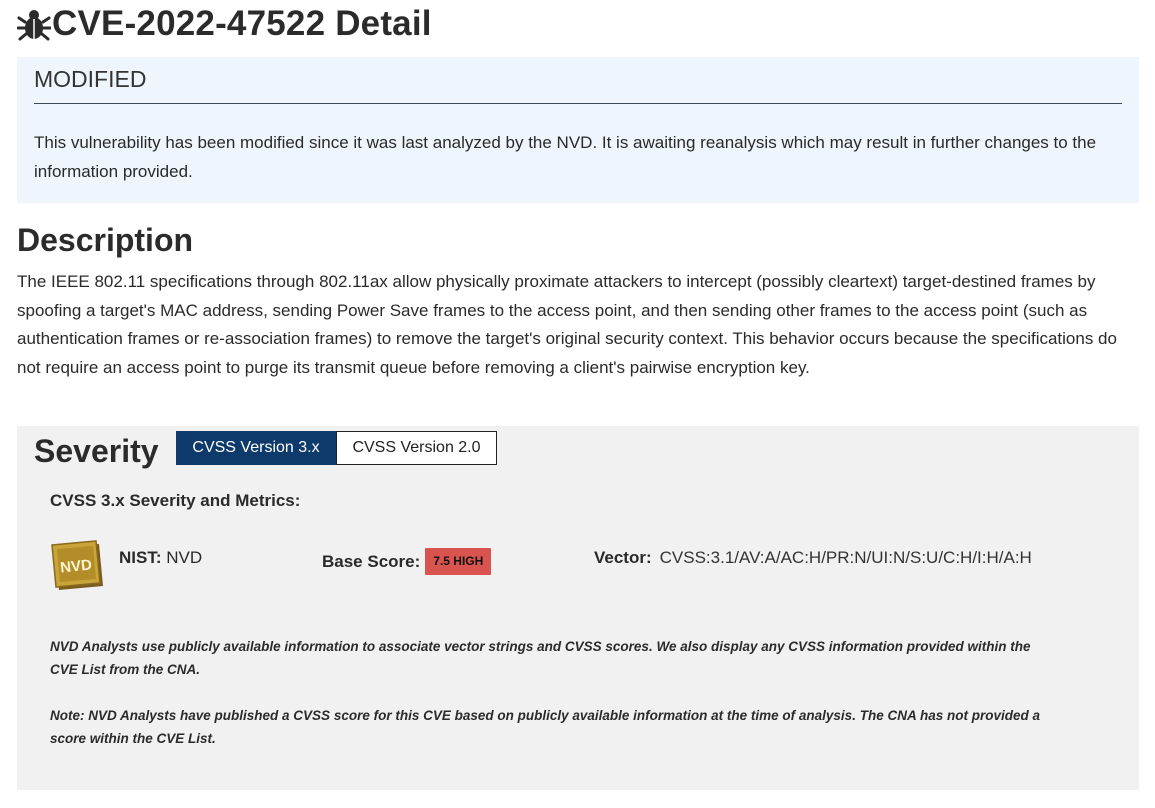 This screenshot has height=808, width=1155. Describe the element at coordinates (242, 23) in the screenshot. I see `page-title: CVE-2022-47522 Detail` at that location.